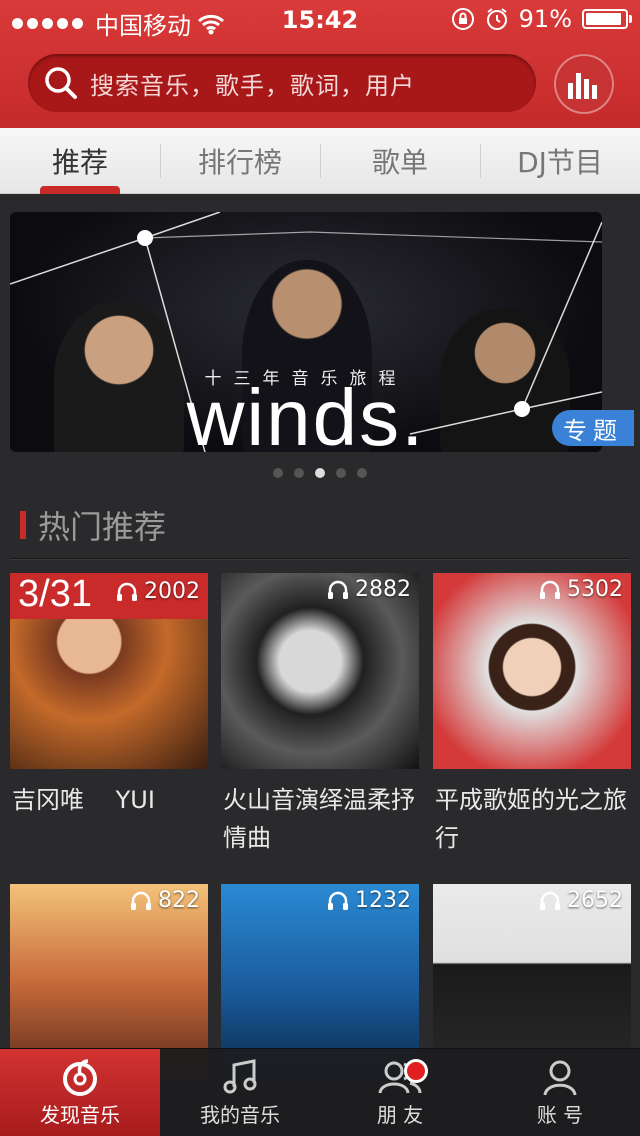 The height and width of the screenshot is (1136, 640). I want to click on category-tabs: 推荐 排行榜 歌单 DJ节目, so click(320, 161).